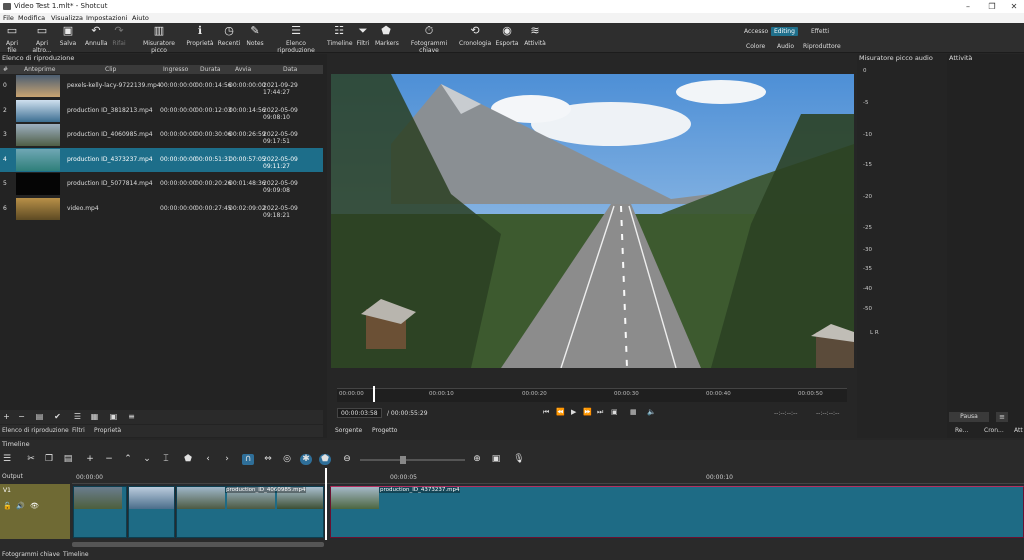  Describe the element at coordinates (5, 69) in the screenshot. I see `col-number: #` at that location.